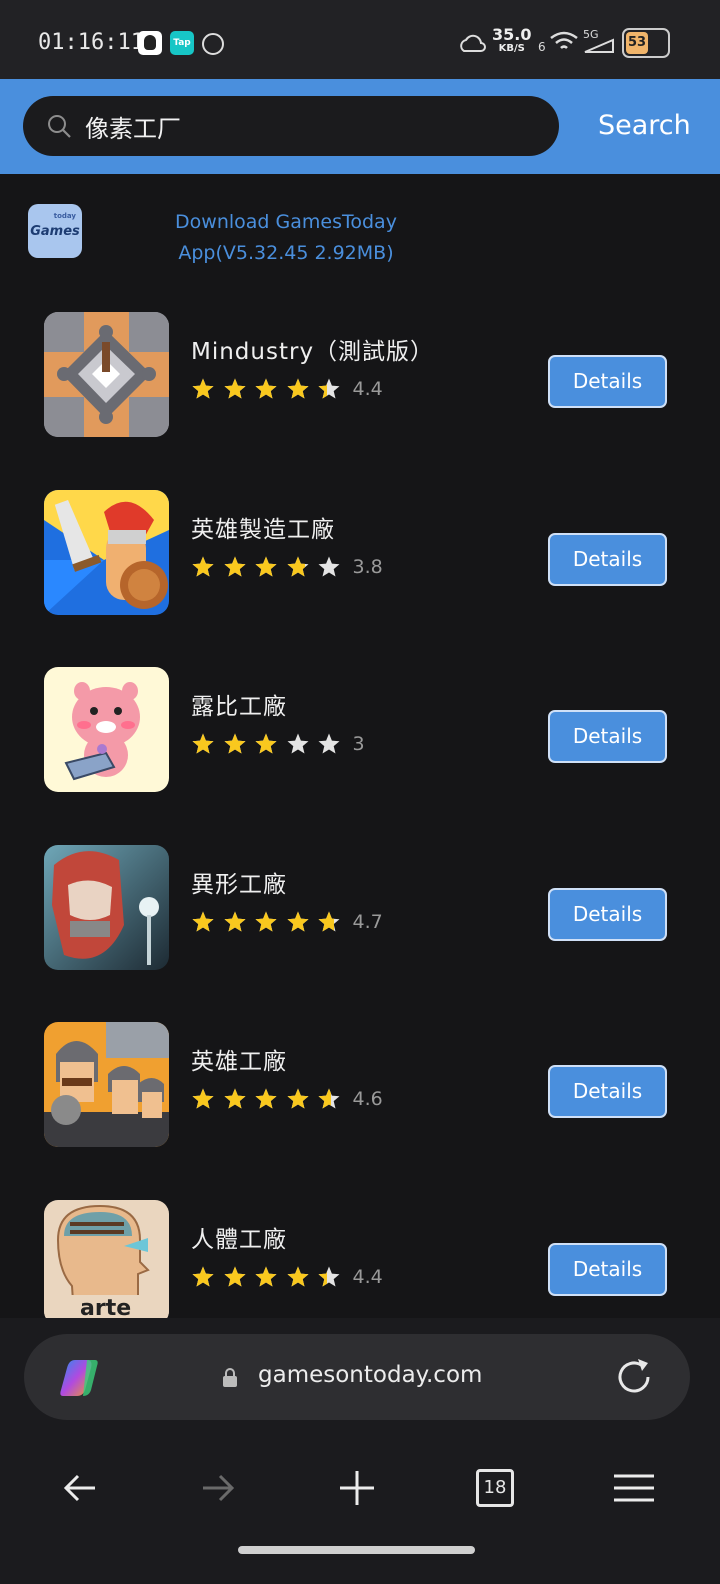  What do you see at coordinates (106, 552) in the screenshot?
I see `hero-factory-app-icon` at bounding box center [106, 552].